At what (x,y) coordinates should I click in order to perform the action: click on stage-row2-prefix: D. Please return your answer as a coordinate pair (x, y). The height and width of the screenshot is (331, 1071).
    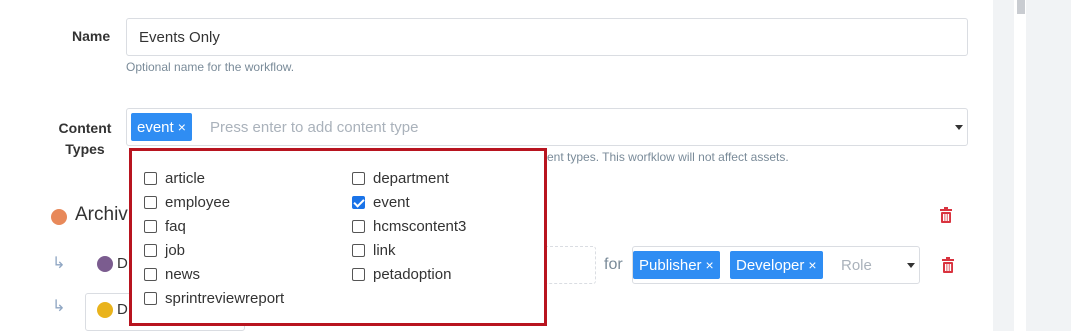
    Looking at the image, I should click on (122, 309).